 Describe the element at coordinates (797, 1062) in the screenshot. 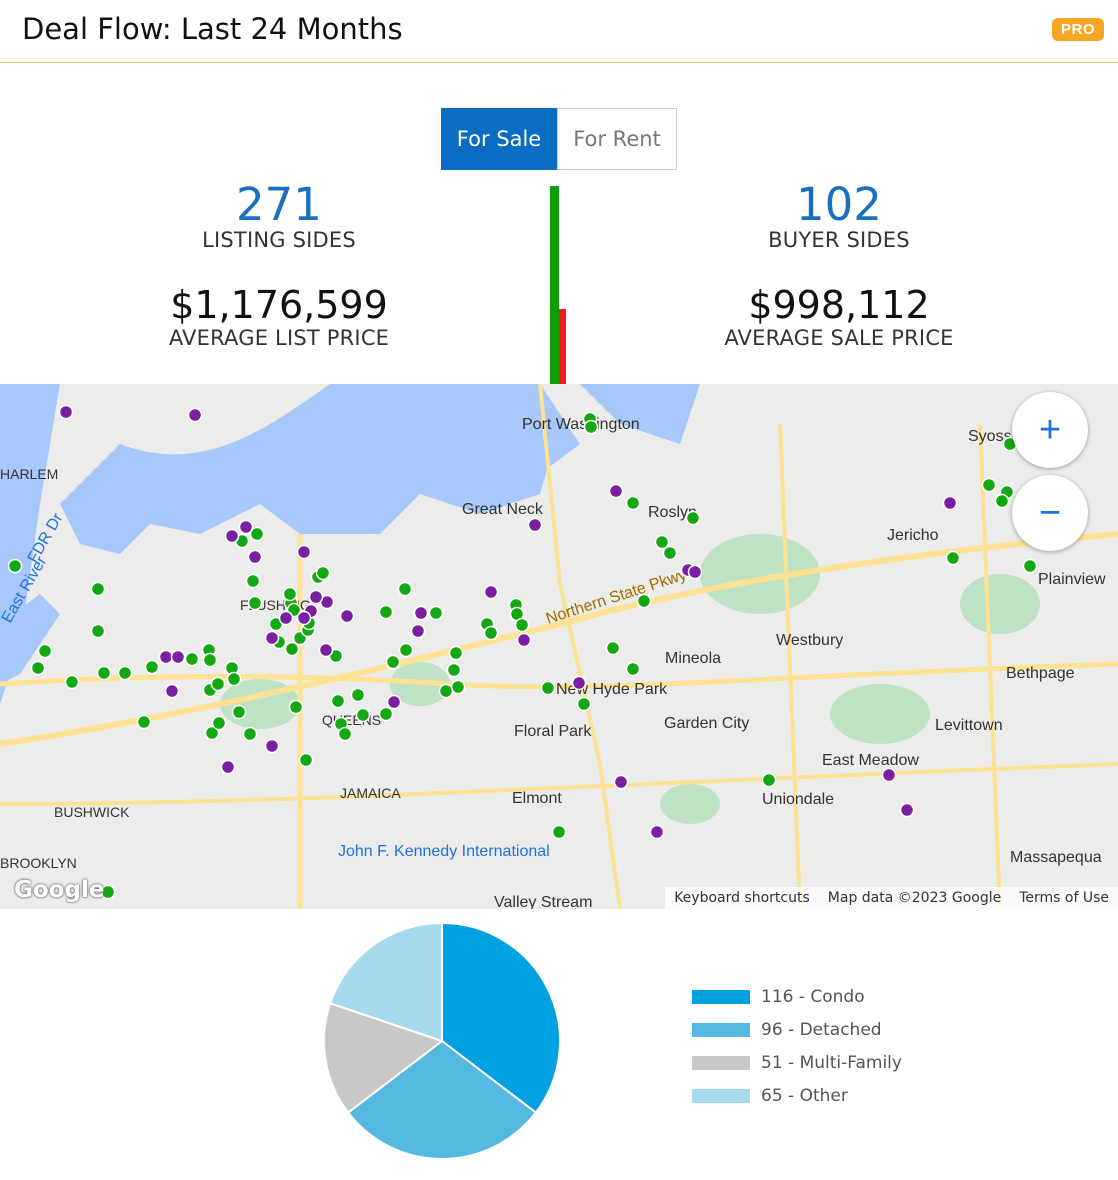

I see `legend-item-multi-family: 51 - Multi-Family` at that location.